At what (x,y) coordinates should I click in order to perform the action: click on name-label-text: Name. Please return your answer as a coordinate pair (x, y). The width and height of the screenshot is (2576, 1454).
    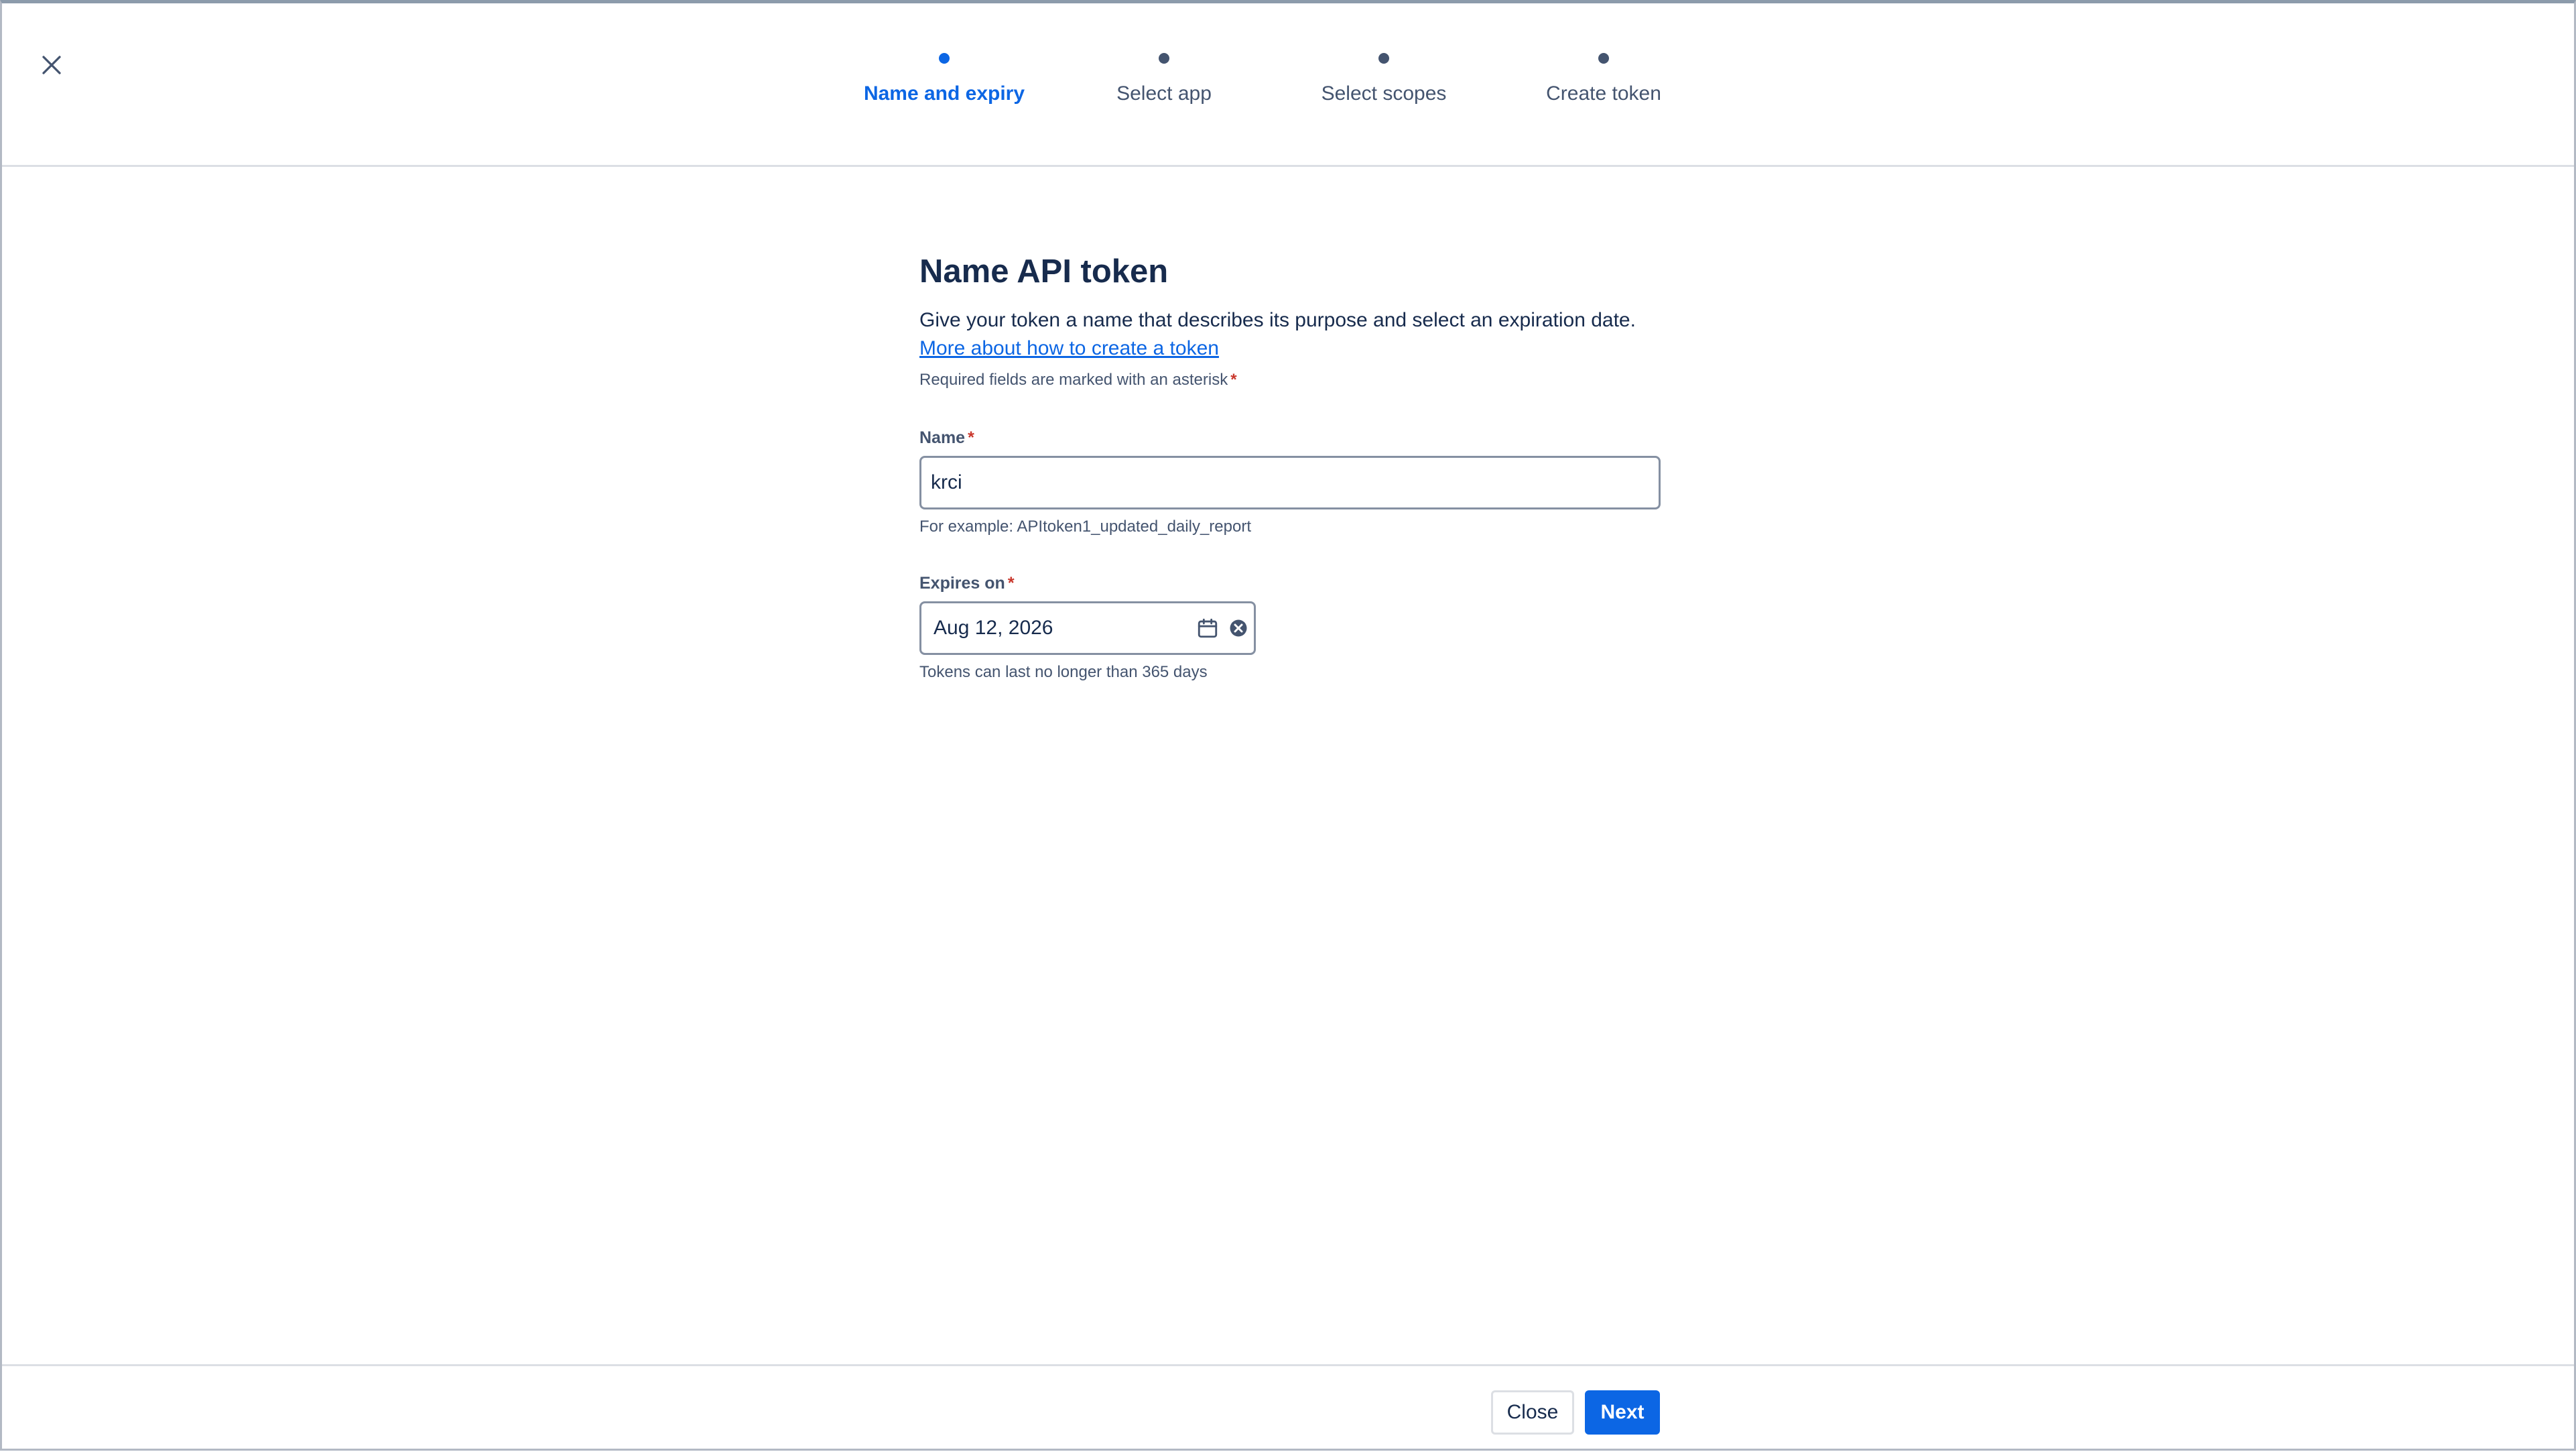
    Looking at the image, I should click on (942, 437).